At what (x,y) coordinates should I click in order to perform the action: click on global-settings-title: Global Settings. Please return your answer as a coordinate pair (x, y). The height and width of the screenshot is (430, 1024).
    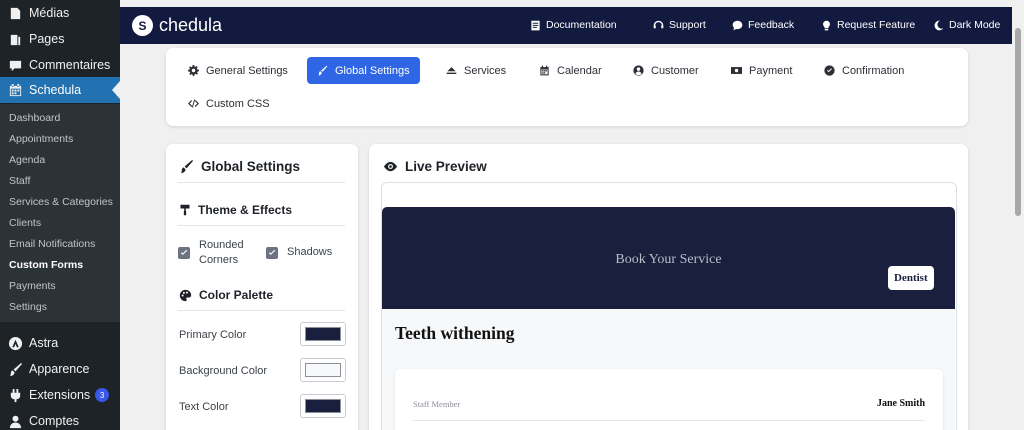
    Looking at the image, I should click on (239, 166).